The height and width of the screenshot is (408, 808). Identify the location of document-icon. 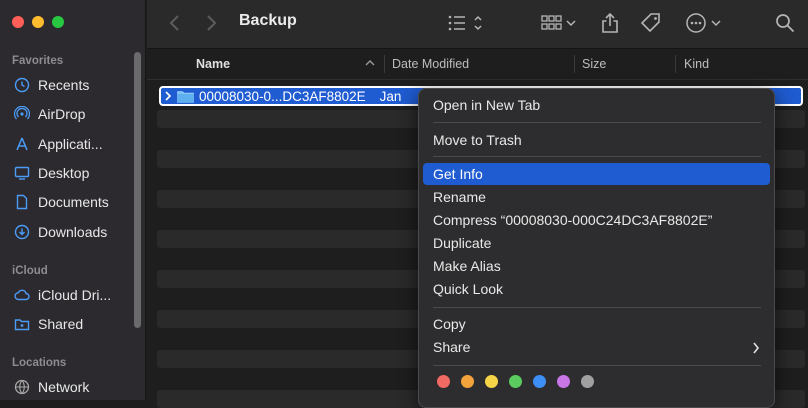
(22, 202).